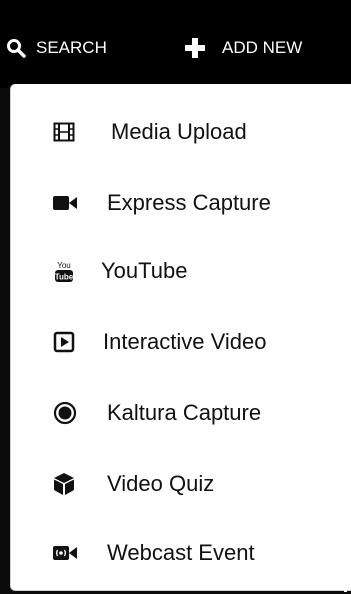 The width and height of the screenshot is (351, 594). What do you see at coordinates (161, 483) in the screenshot?
I see `menu-item-label: Video Quiz` at bounding box center [161, 483].